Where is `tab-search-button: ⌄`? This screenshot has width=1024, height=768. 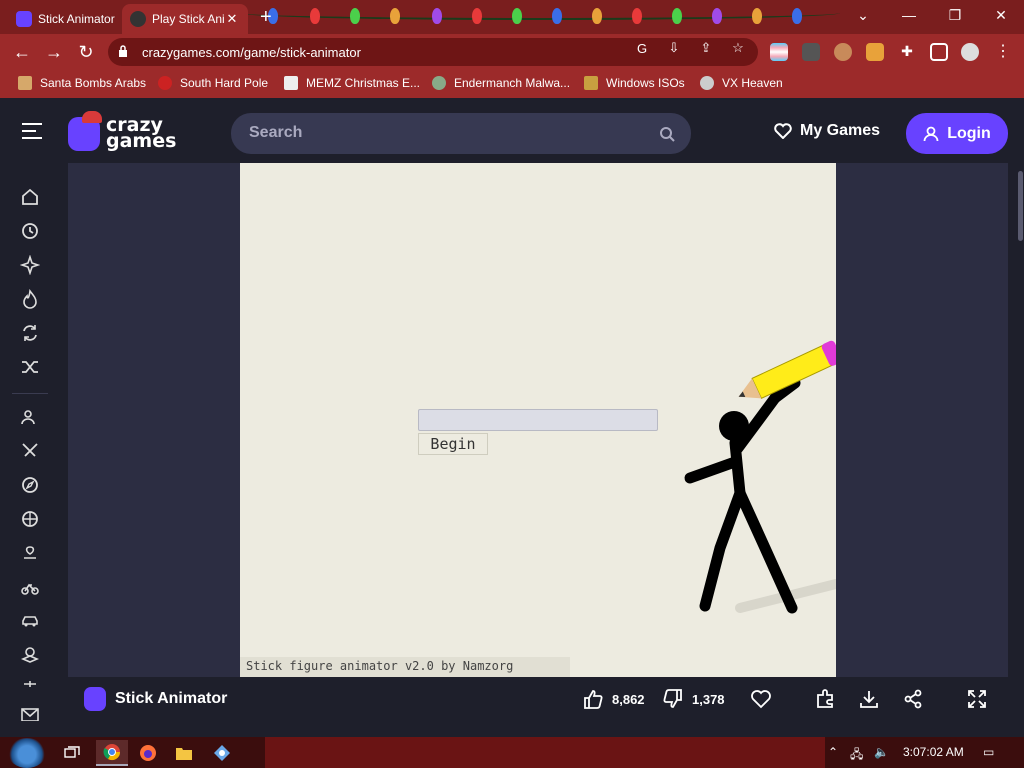
tab-search-button: ⌄ is located at coordinates (863, 15).